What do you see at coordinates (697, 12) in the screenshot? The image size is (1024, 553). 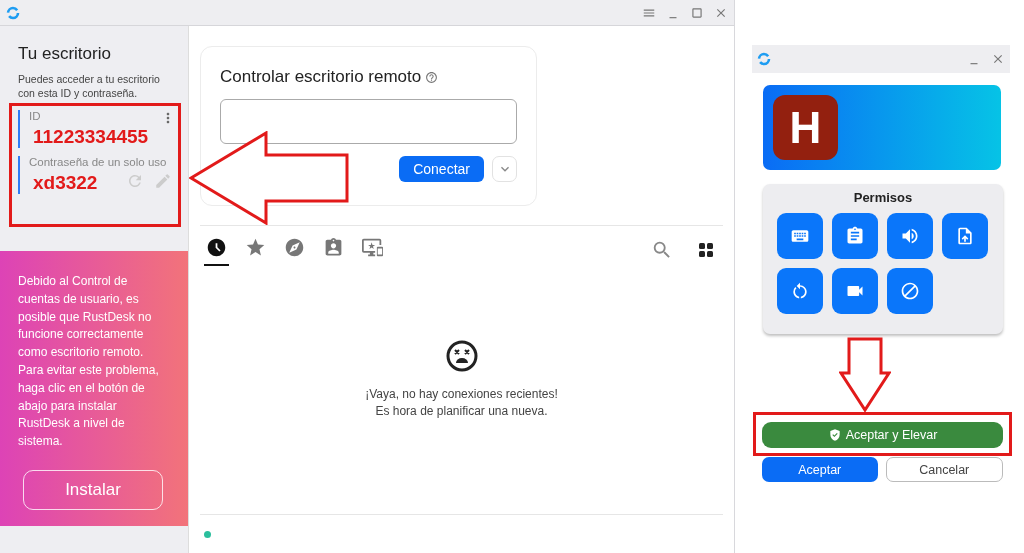 I see `maximize-icon` at bounding box center [697, 12].